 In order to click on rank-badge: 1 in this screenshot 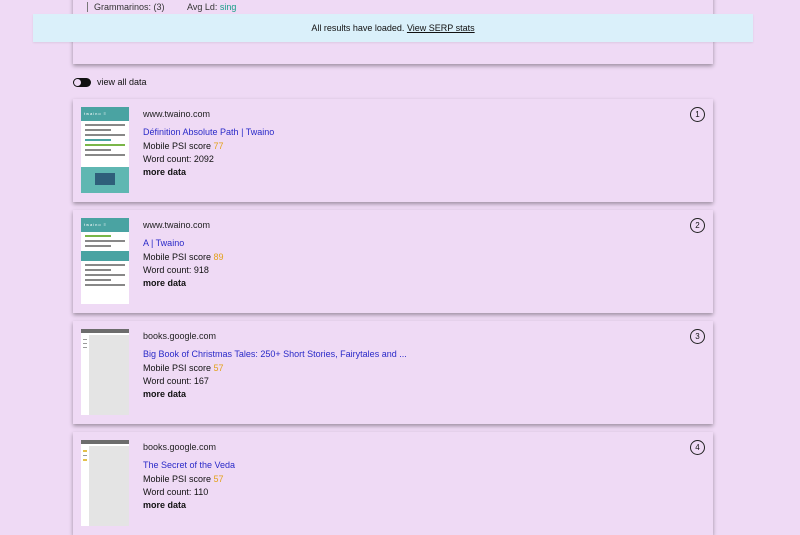, I will do `click(697, 114)`.